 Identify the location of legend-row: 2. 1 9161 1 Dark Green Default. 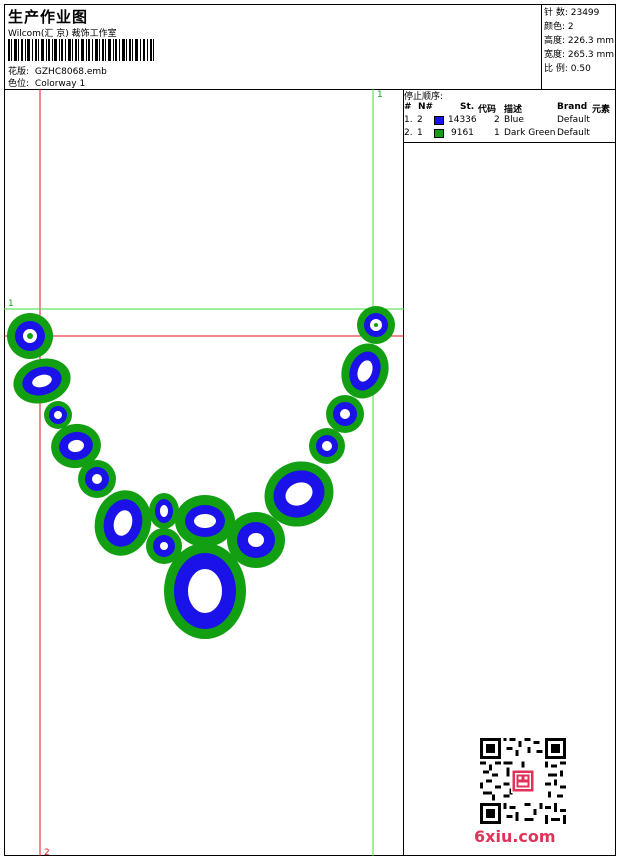
(510, 134).